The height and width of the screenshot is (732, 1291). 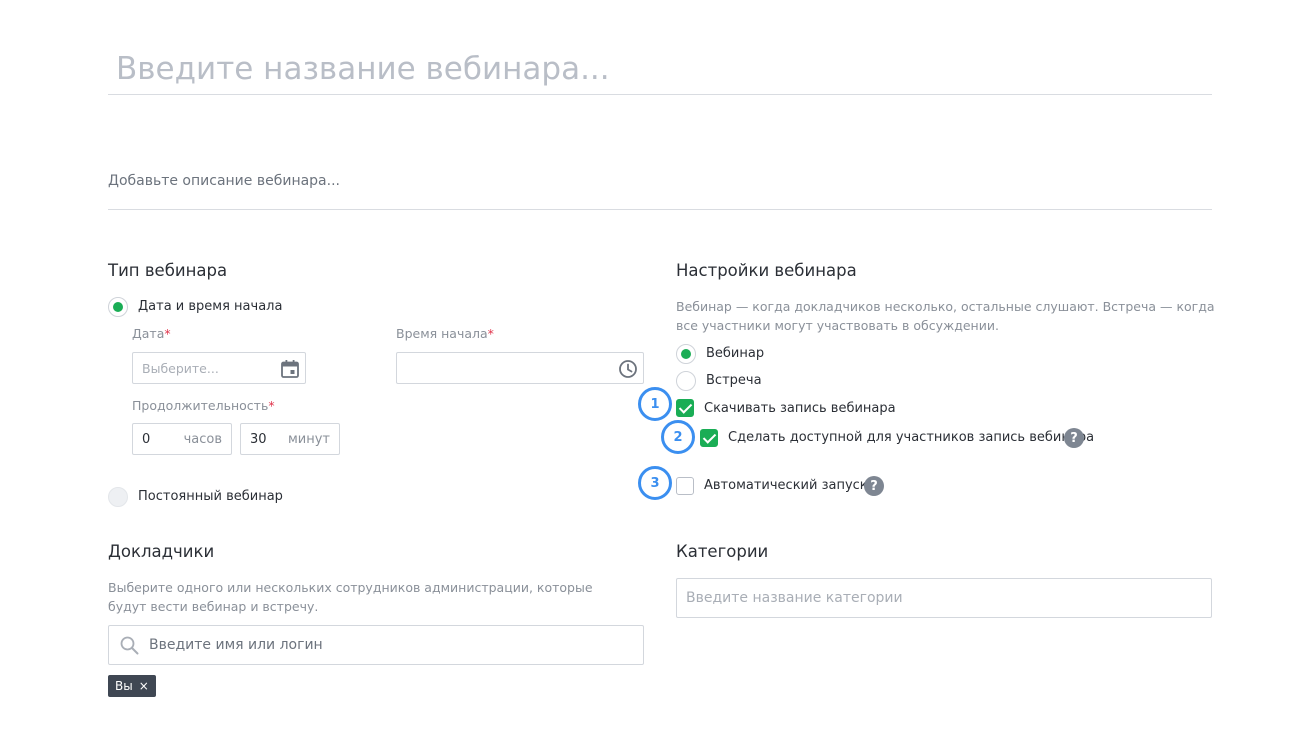 What do you see at coordinates (168, 270) in the screenshot?
I see `webinar-type-heading: Тип вебинара` at bounding box center [168, 270].